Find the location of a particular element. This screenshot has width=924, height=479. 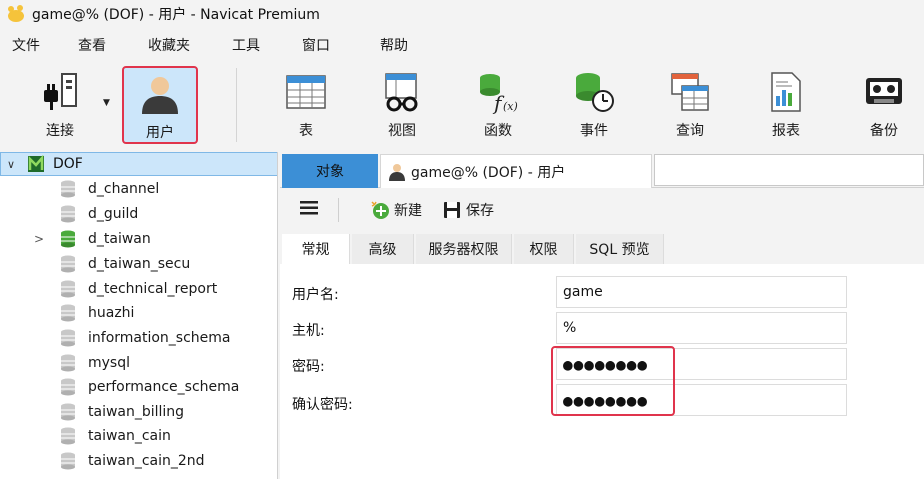

window-title: game@% (DOF) - 用户 - Navicat Premium is located at coordinates (176, 15).